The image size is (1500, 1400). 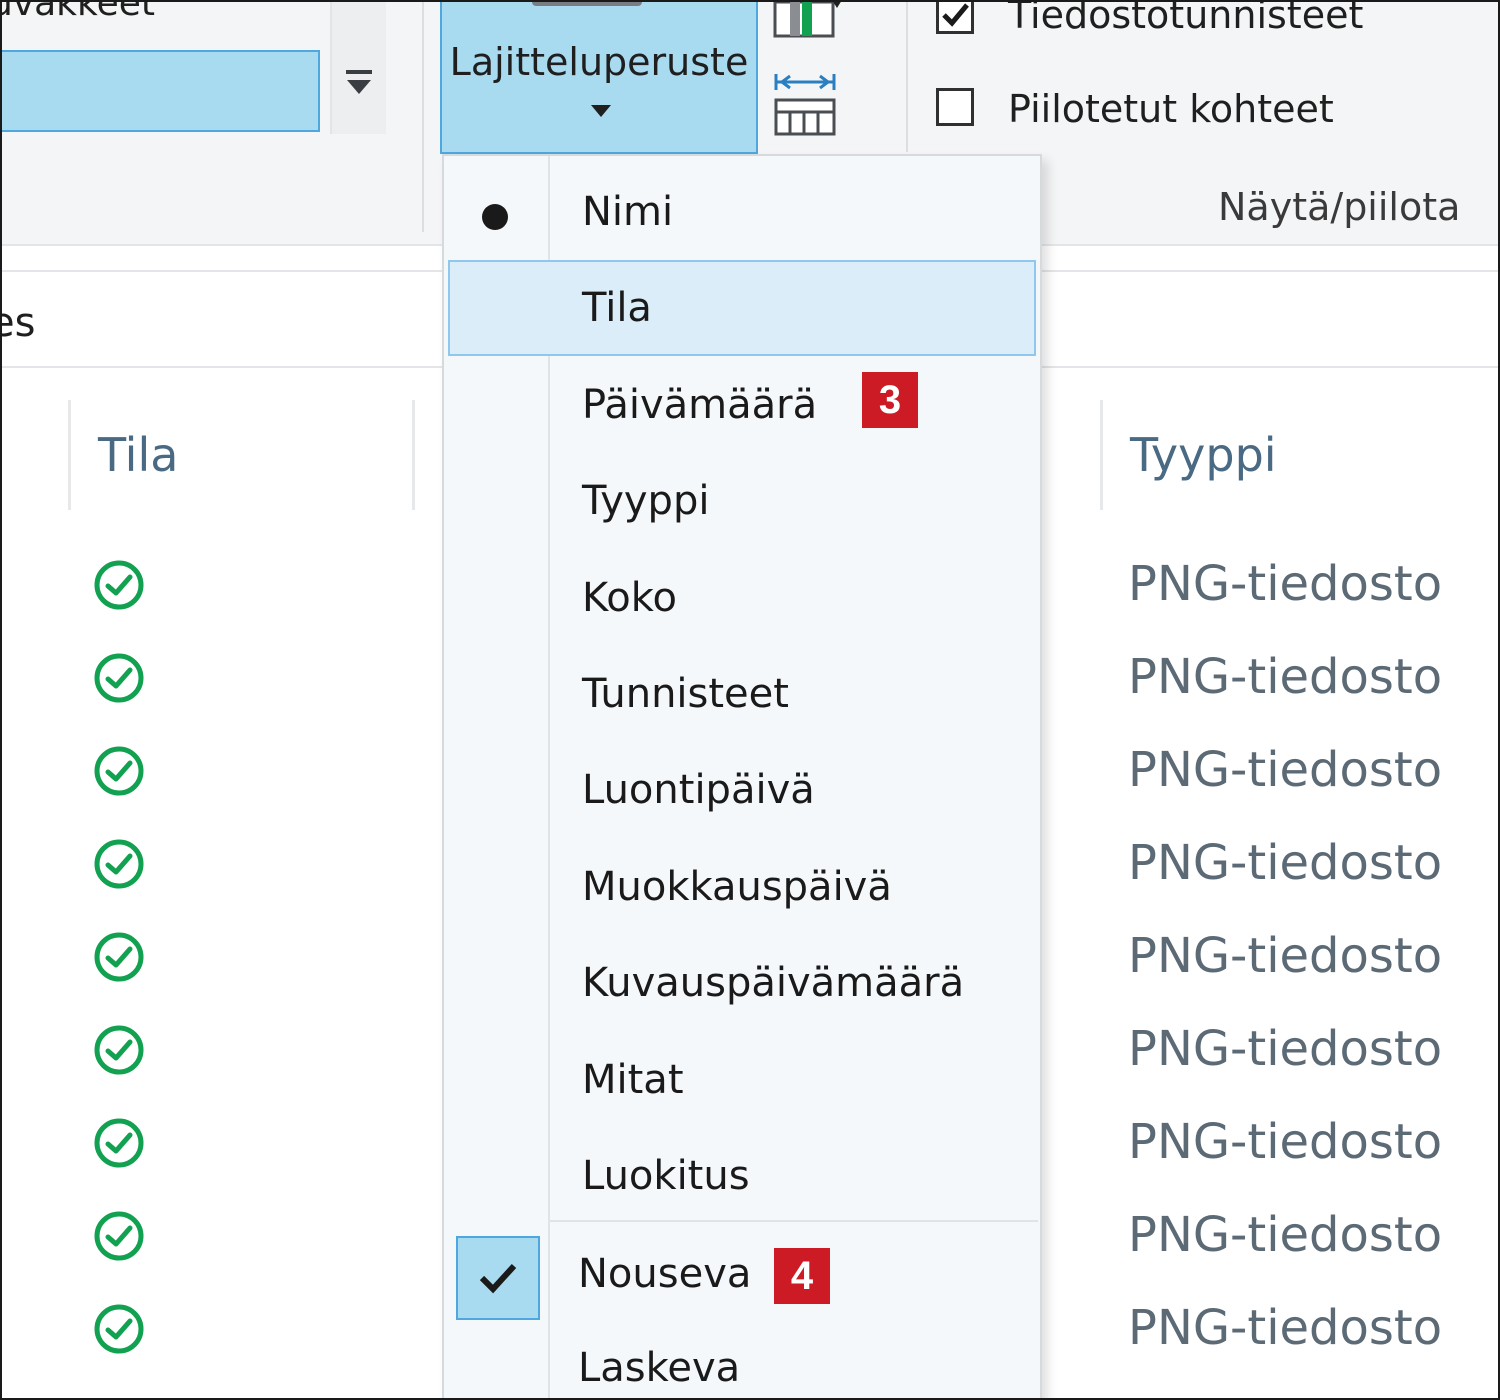 I want to click on sort-field-item: Nimi, so click(x=742, y=212).